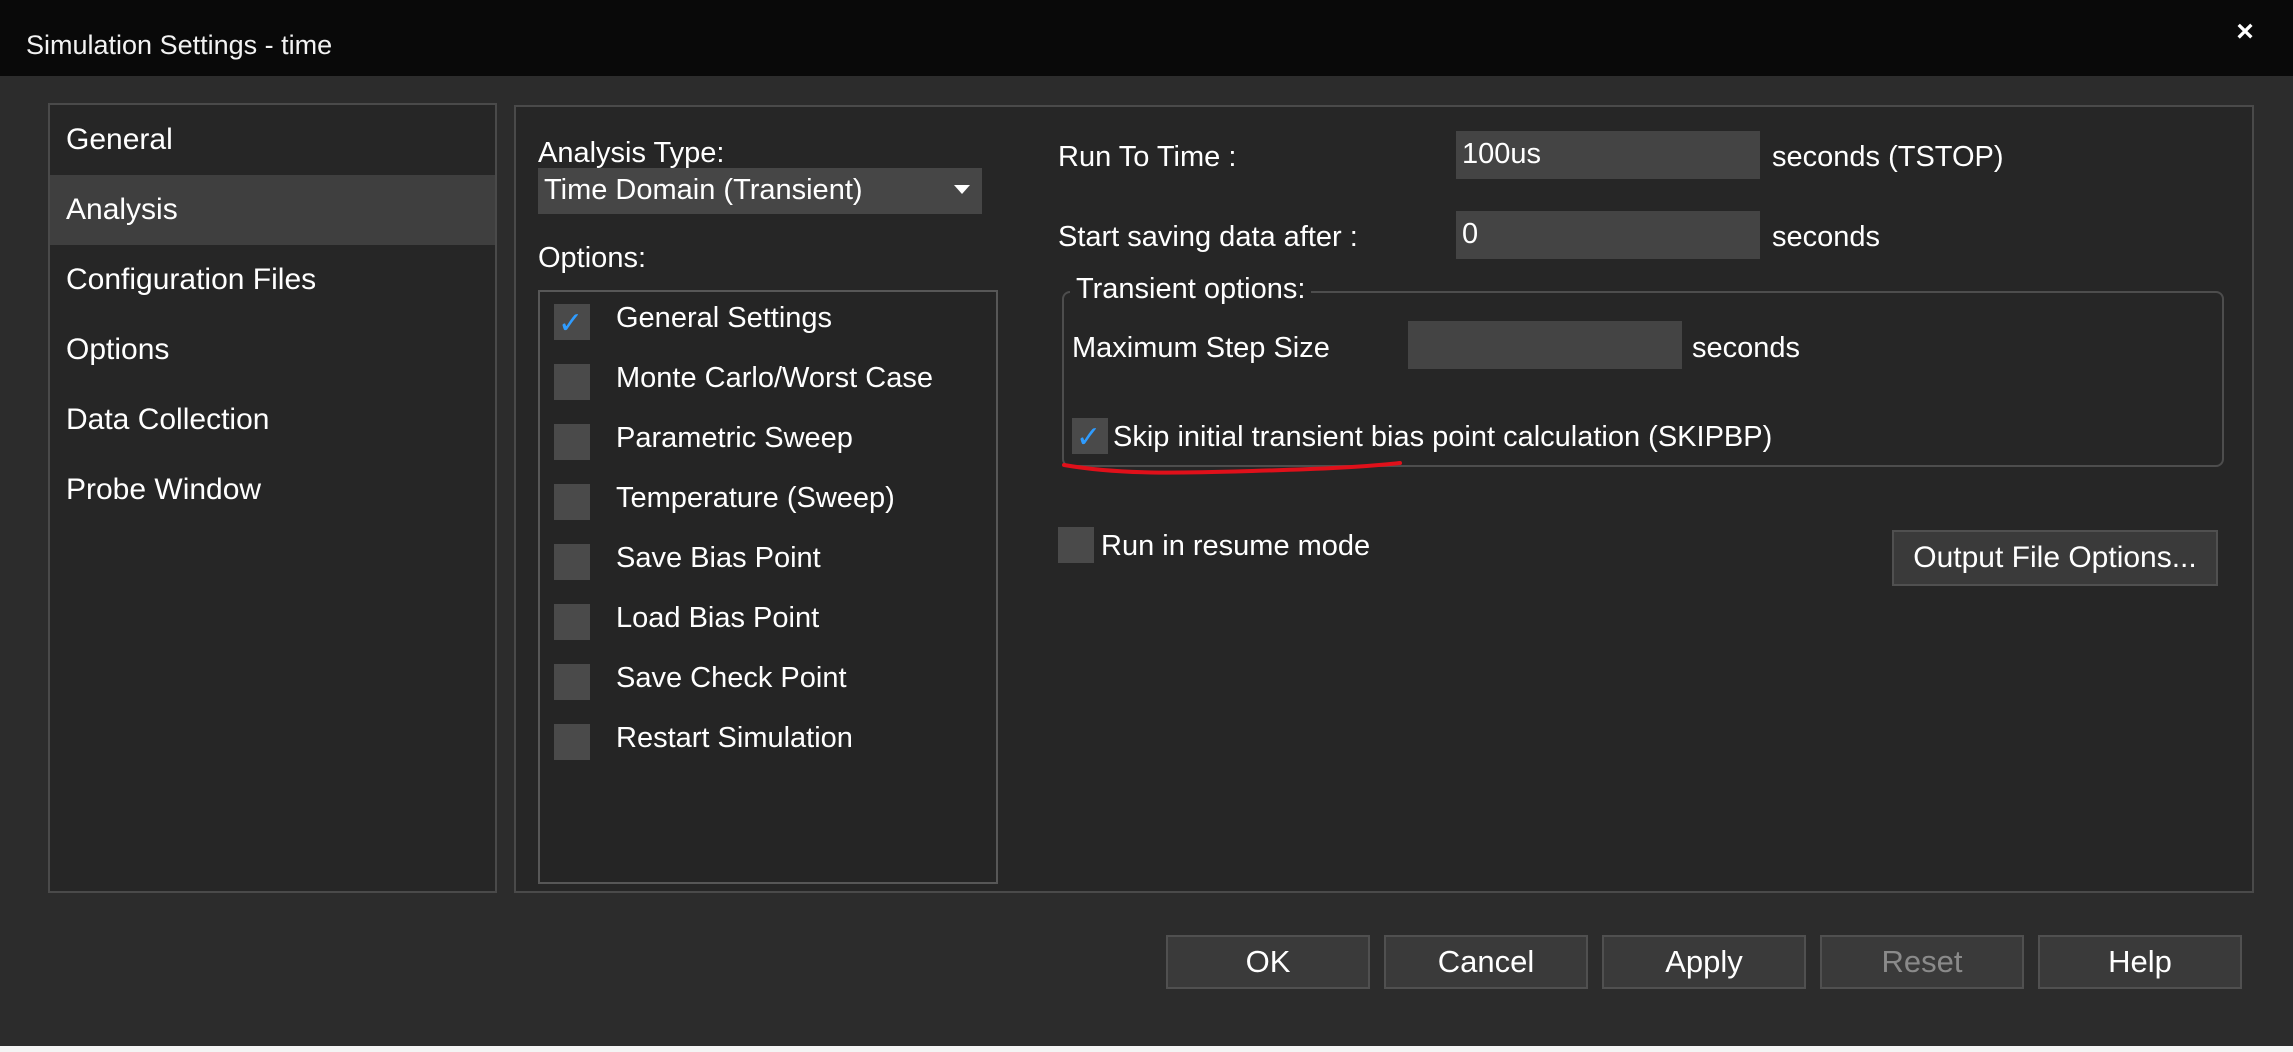 This screenshot has width=2293, height=1052. I want to click on option-label: Save Bias Point, so click(718, 558).